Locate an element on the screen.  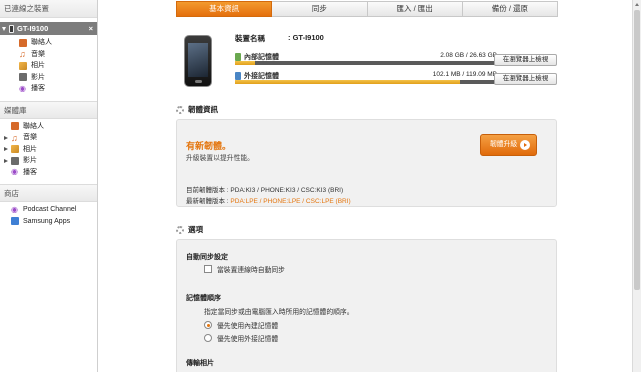
shop-header: 商店 is located at coordinates (48, 193).